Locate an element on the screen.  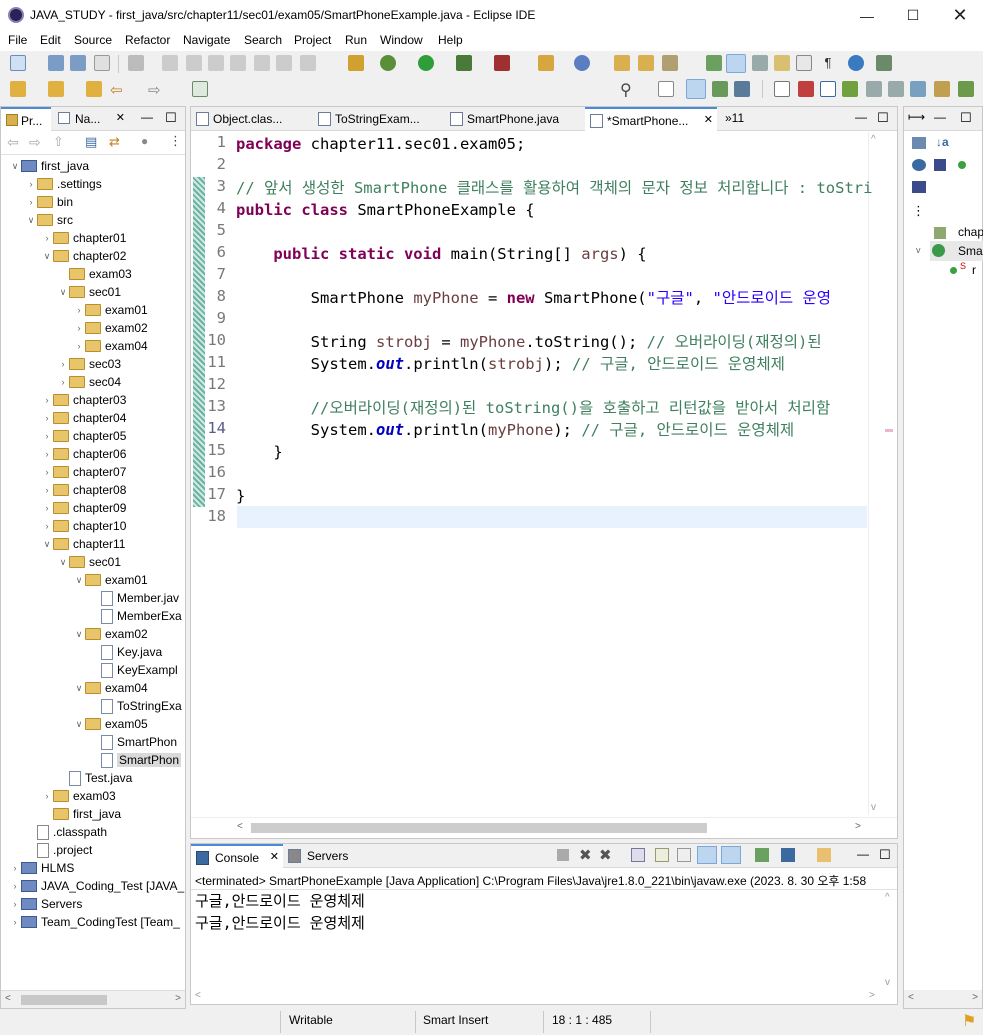
hide-fields-icon is located at coordinates (919, 165).